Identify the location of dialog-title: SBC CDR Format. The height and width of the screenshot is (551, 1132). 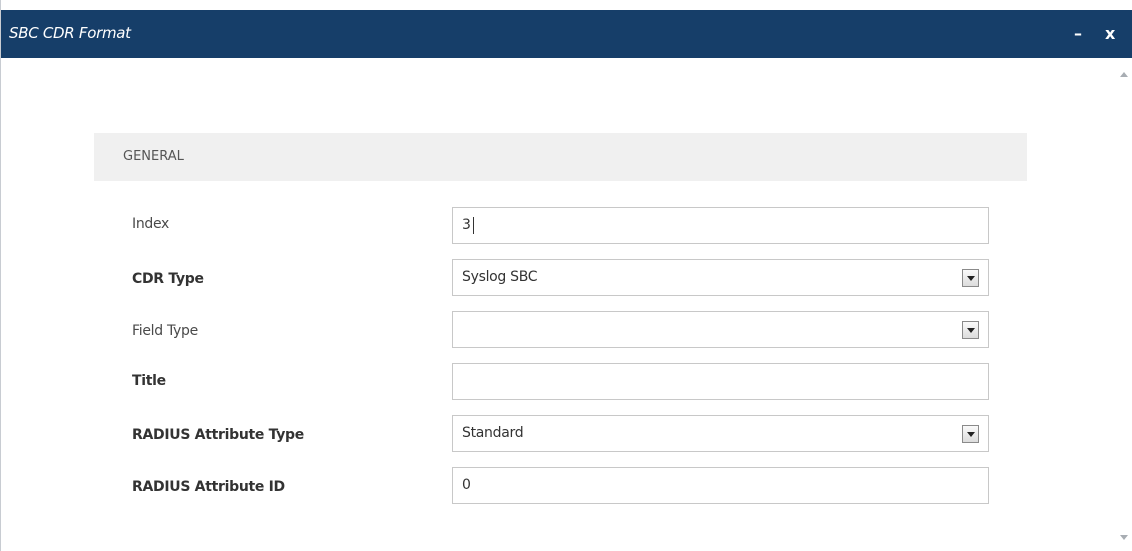
(70, 33).